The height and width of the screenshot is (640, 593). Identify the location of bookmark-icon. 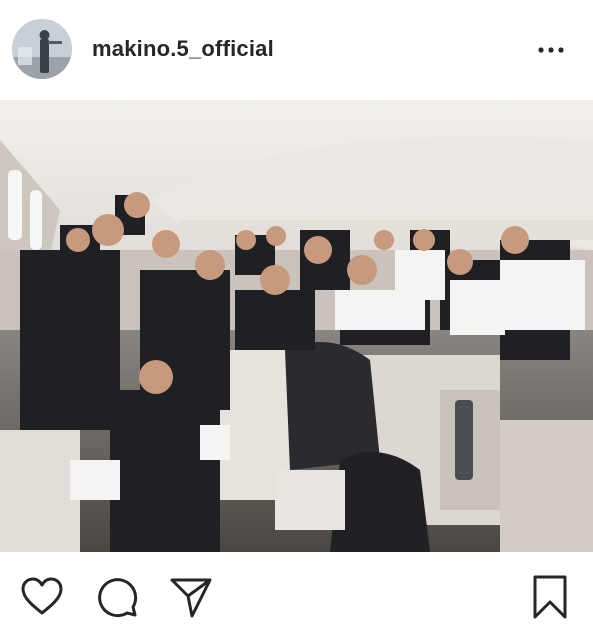
(550, 597).